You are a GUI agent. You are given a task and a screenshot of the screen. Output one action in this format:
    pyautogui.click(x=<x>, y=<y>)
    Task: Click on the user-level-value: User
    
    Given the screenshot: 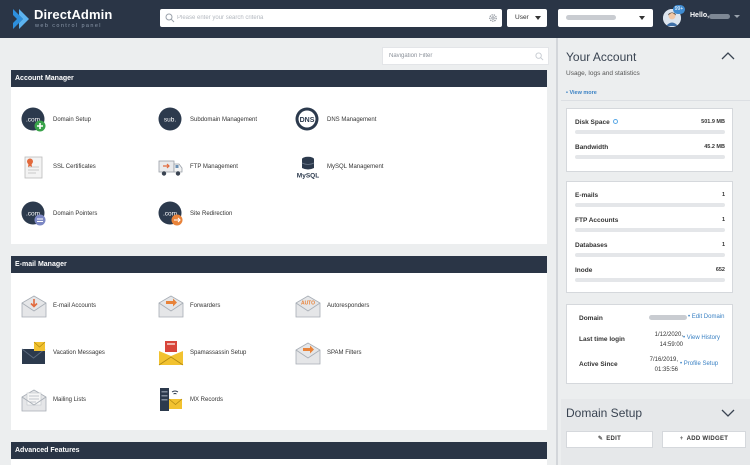 What is the action you would take?
    pyautogui.click(x=522, y=17)
    